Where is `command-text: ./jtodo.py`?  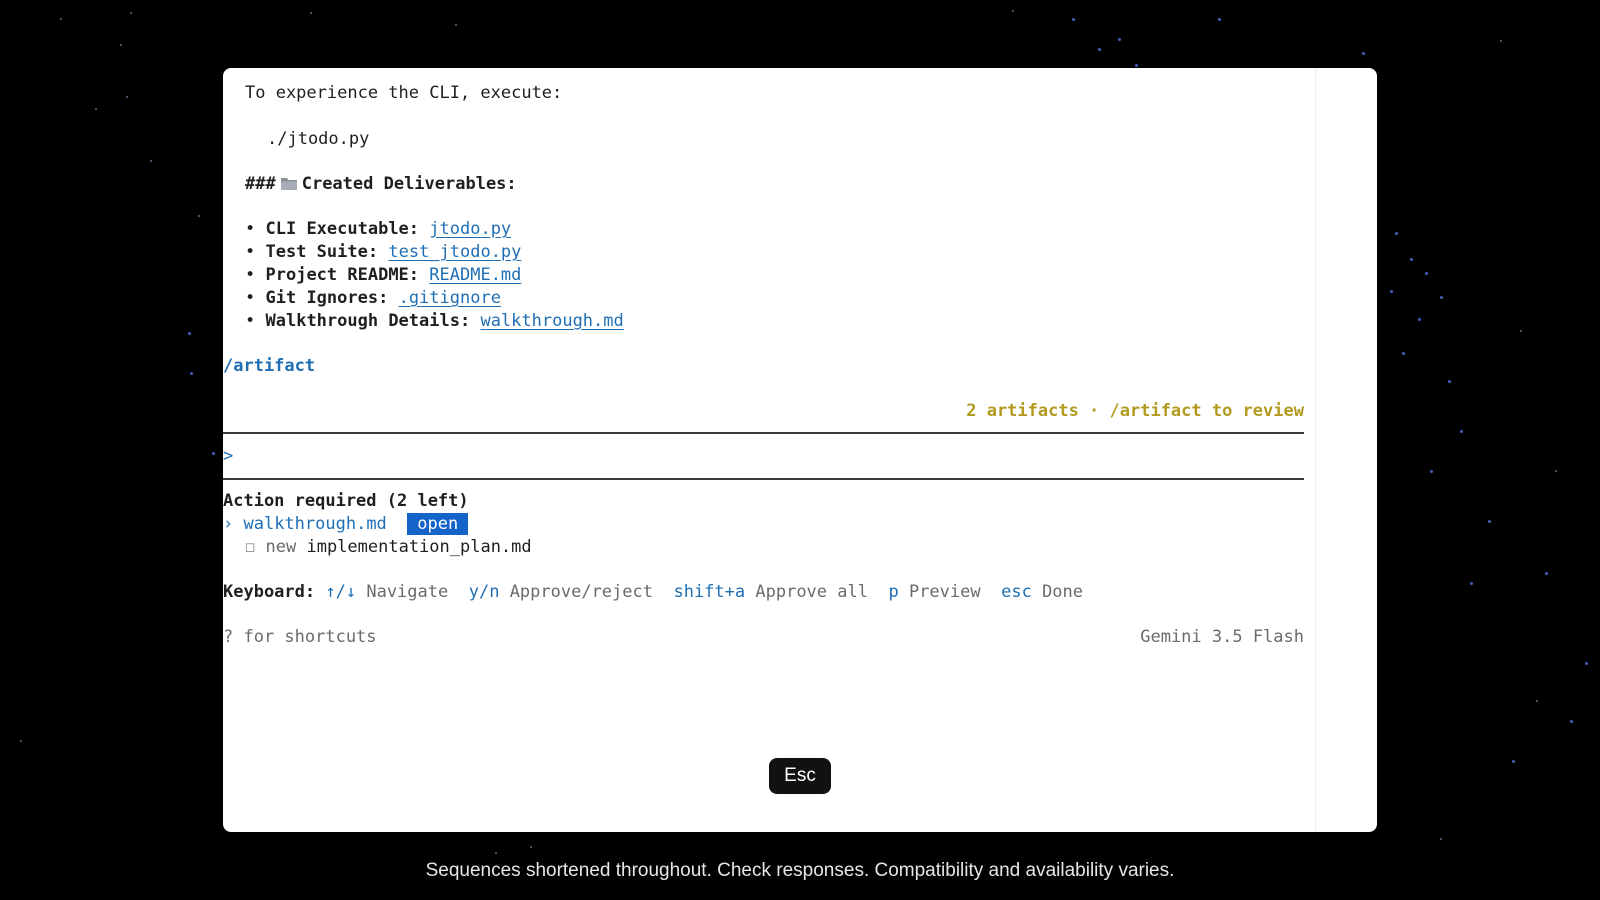 command-text: ./jtodo.py is located at coordinates (318, 139).